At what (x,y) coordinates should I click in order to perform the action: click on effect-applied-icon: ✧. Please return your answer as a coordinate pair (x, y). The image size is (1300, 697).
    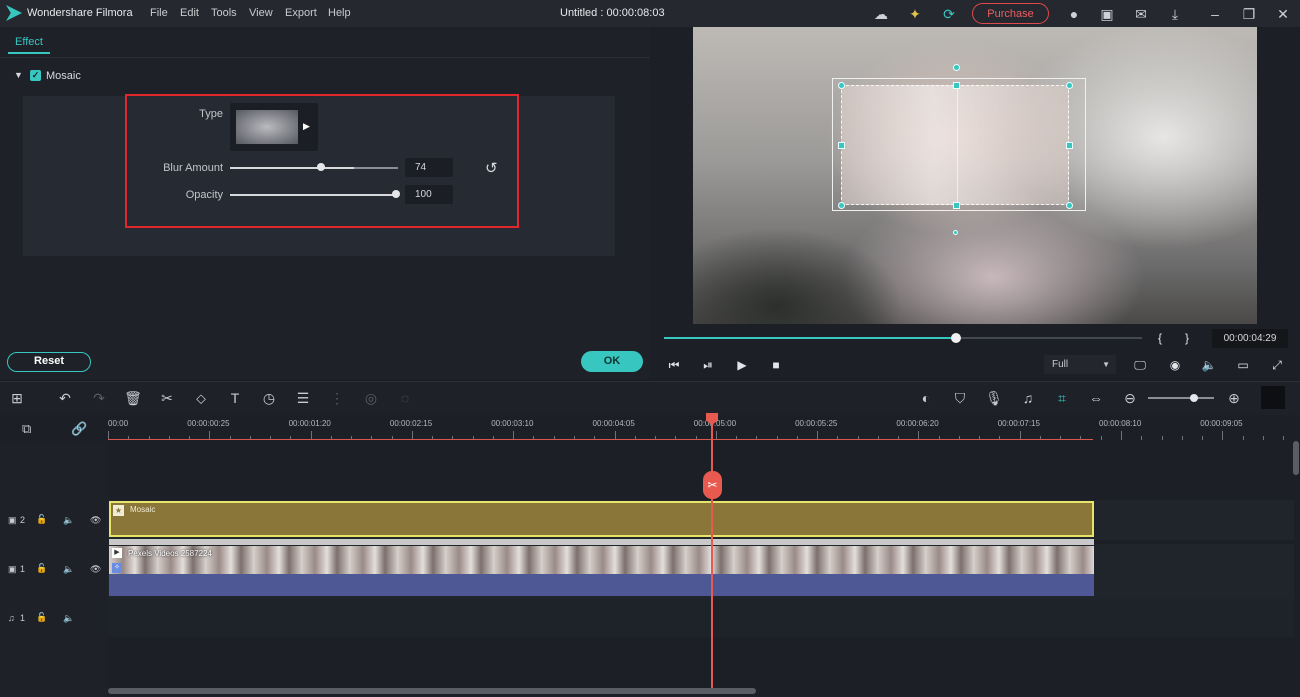
    Looking at the image, I should click on (117, 568).